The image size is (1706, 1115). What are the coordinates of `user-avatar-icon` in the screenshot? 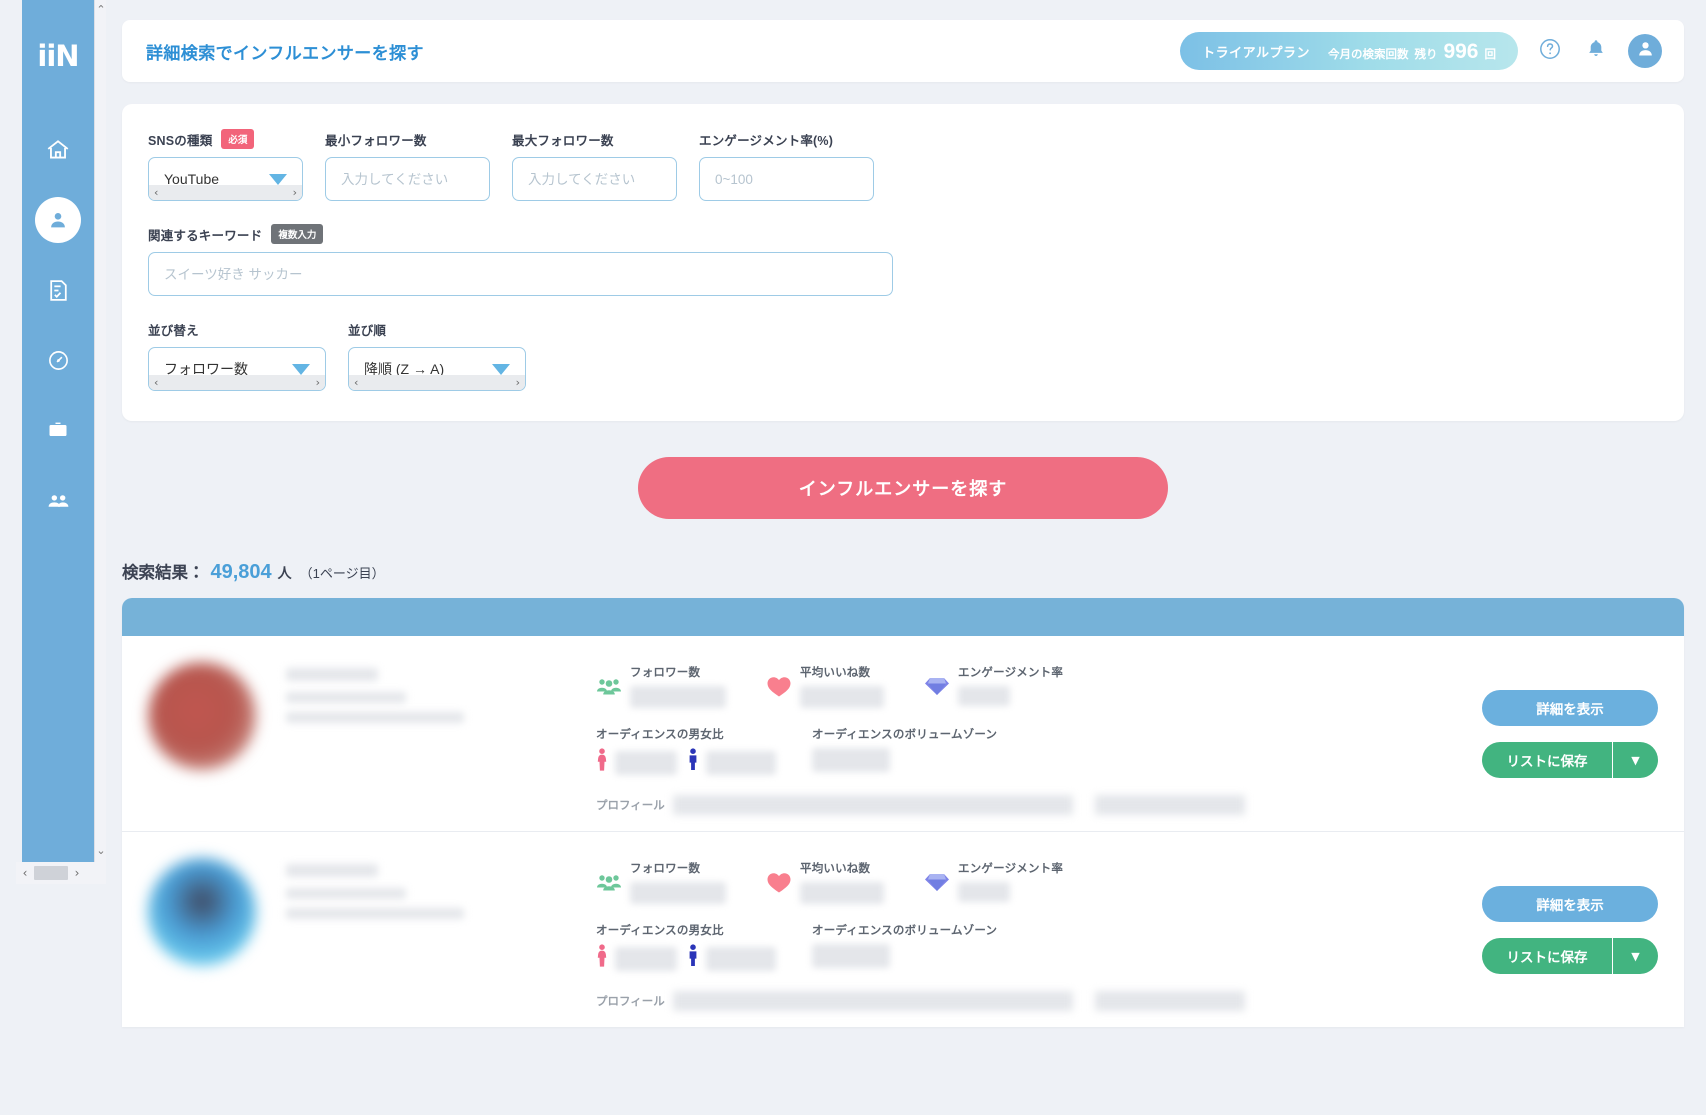 It's located at (1645, 51).